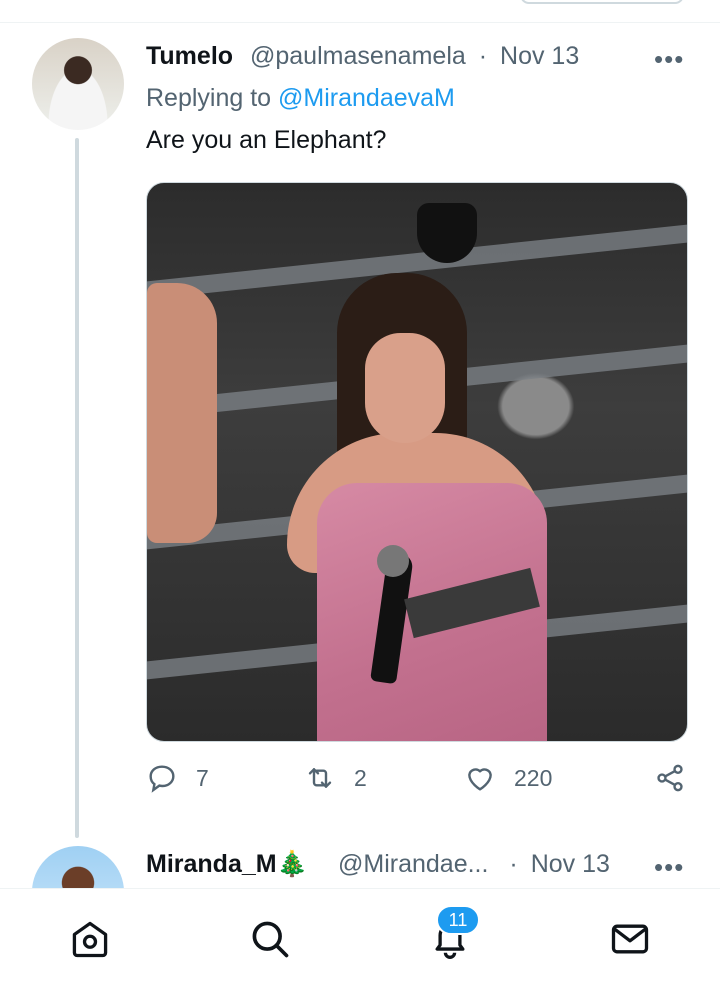  Describe the element at coordinates (602, 2) in the screenshot. I see `top-pill` at that location.